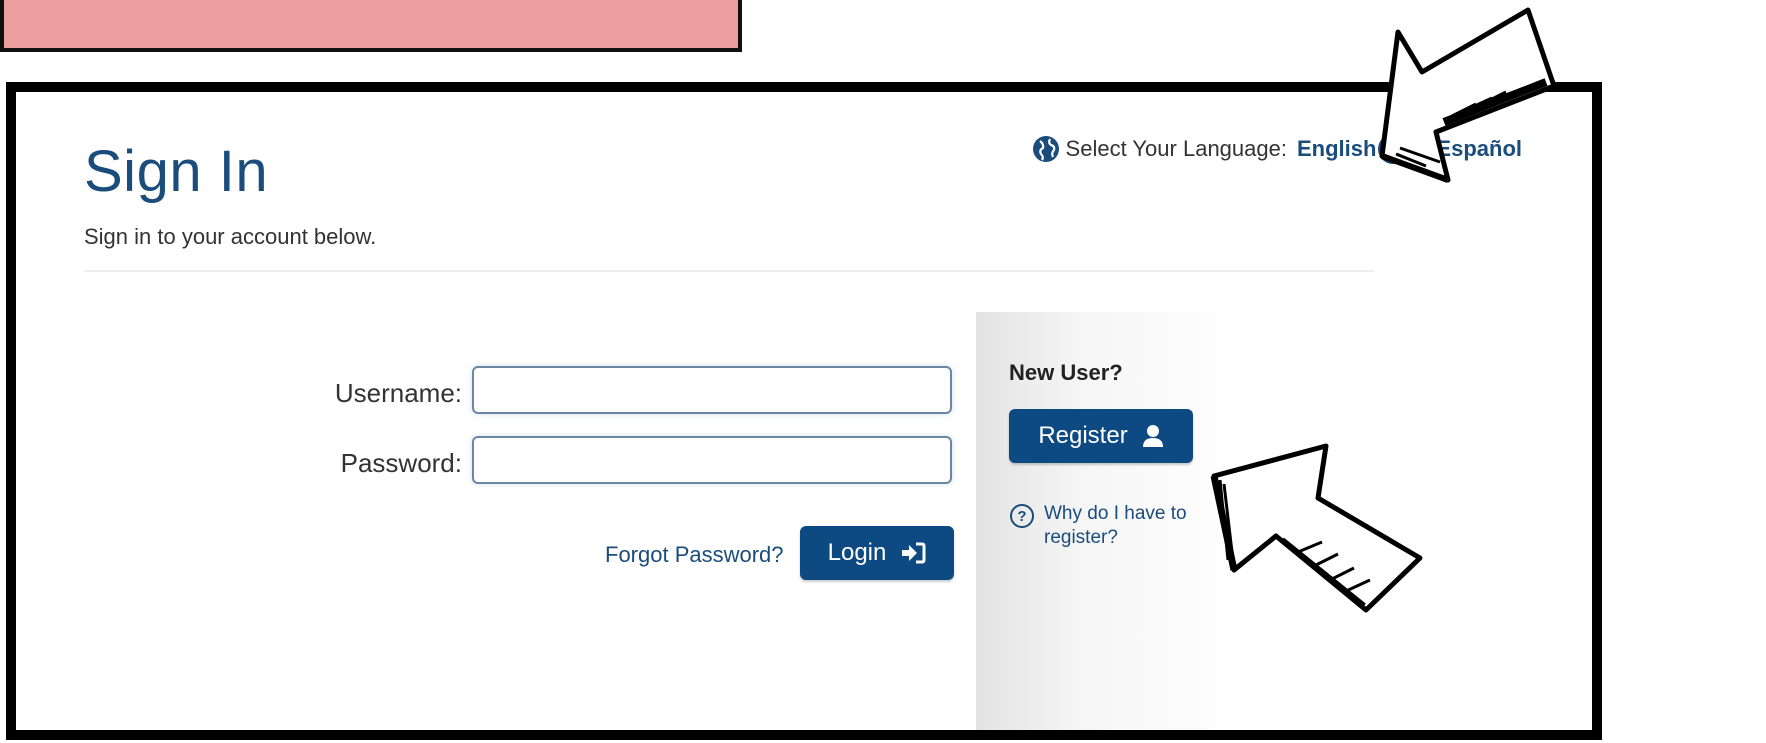  What do you see at coordinates (1468, 95) in the screenshot?
I see `arrow-top-right-icon` at bounding box center [1468, 95].